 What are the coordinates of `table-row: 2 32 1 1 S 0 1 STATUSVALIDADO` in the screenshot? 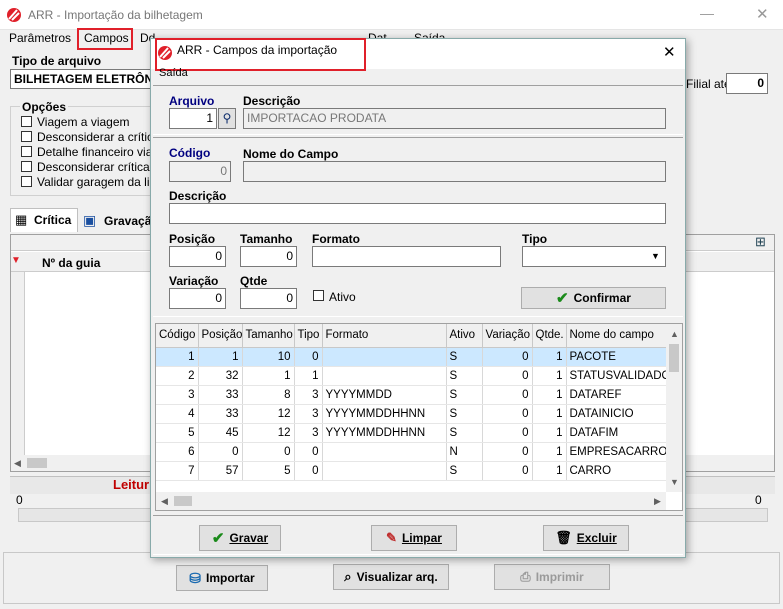 It's located at (411, 376).